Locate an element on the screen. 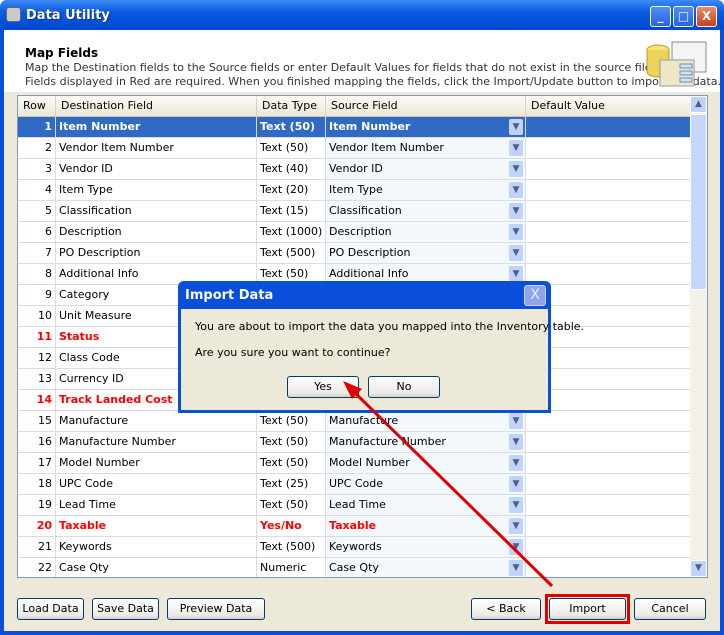 This screenshot has width=724, height=635. source-field-value: Classification is located at coordinates (365, 210).